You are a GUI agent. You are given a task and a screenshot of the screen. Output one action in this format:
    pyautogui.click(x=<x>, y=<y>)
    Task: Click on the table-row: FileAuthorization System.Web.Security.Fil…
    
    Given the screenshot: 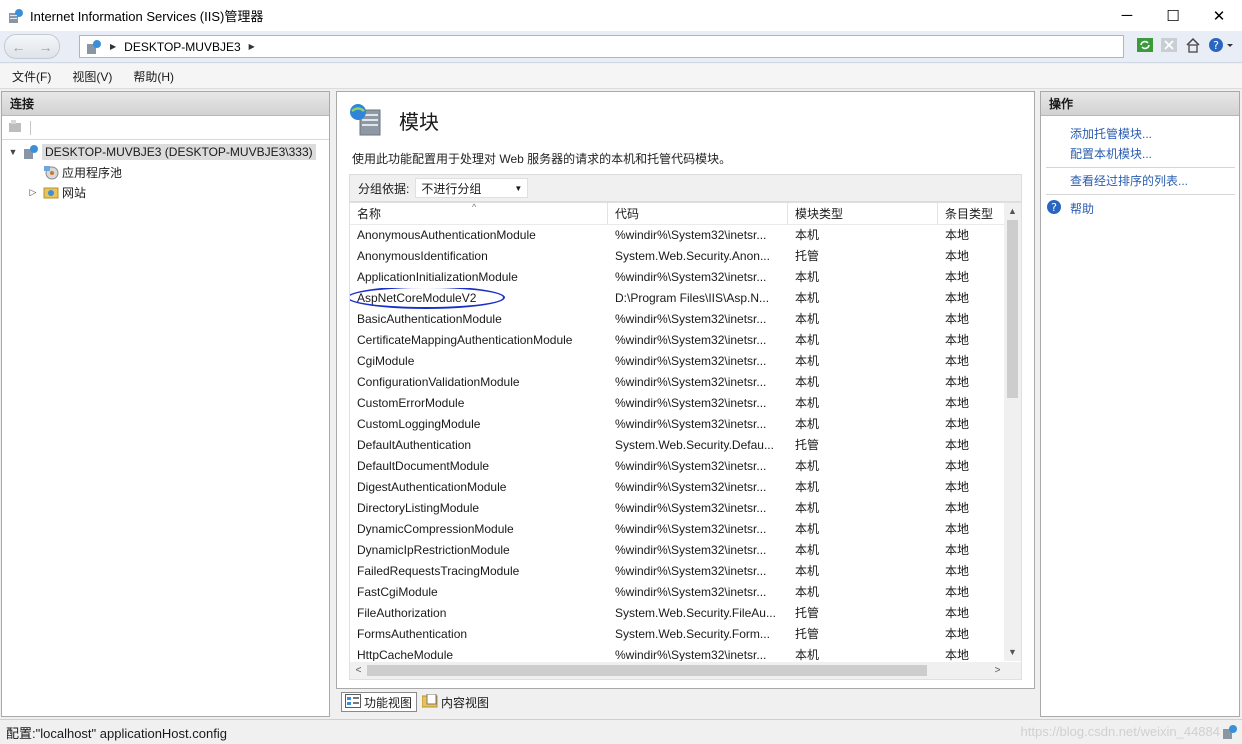 What is the action you would take?
    pyautogui.click(x=678, y=613)
    